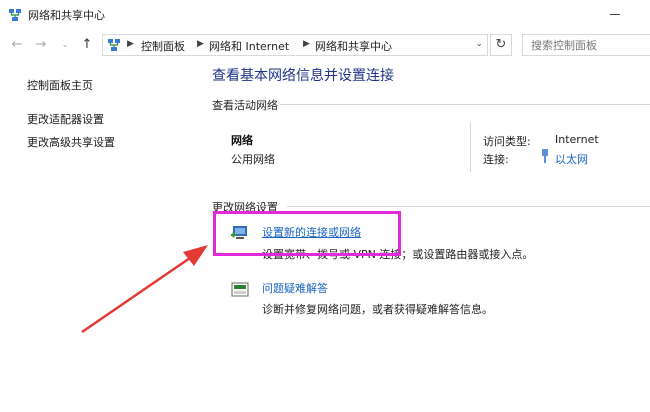 The height and width of the screenshot is (412, 650). Describe the element at coordinates (163, 46) in the screenshot. I see `breadcrumb-control-panel: 控制面板` at that location.